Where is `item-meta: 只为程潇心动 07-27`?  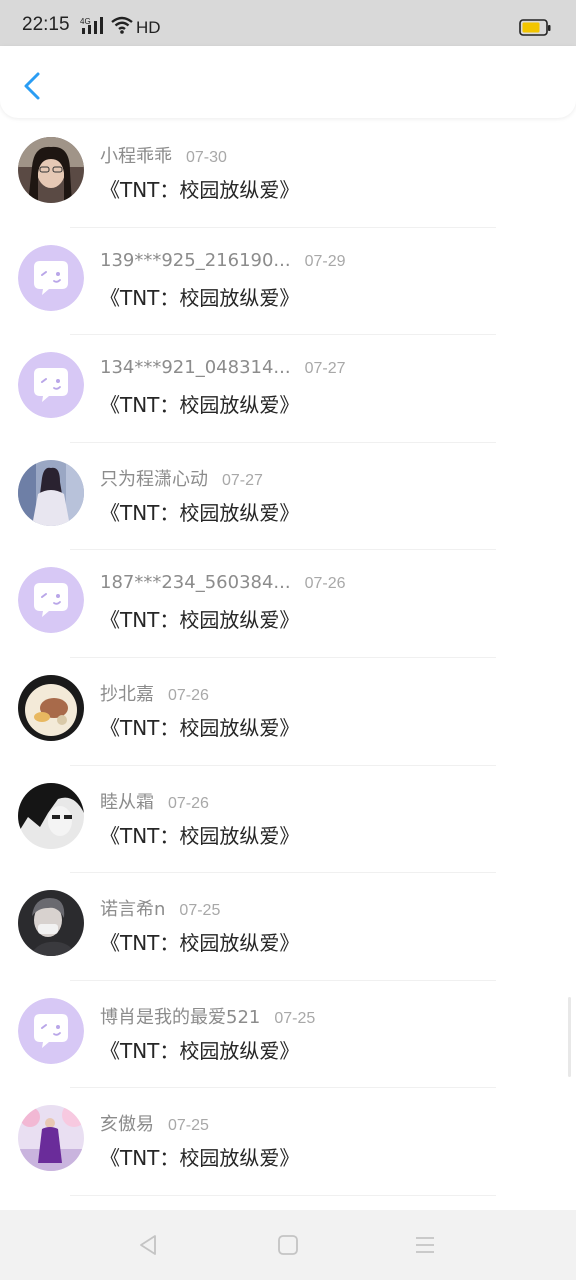
item-meta: 只为程潇心动 07-27 is located at coordinates (181, 477).